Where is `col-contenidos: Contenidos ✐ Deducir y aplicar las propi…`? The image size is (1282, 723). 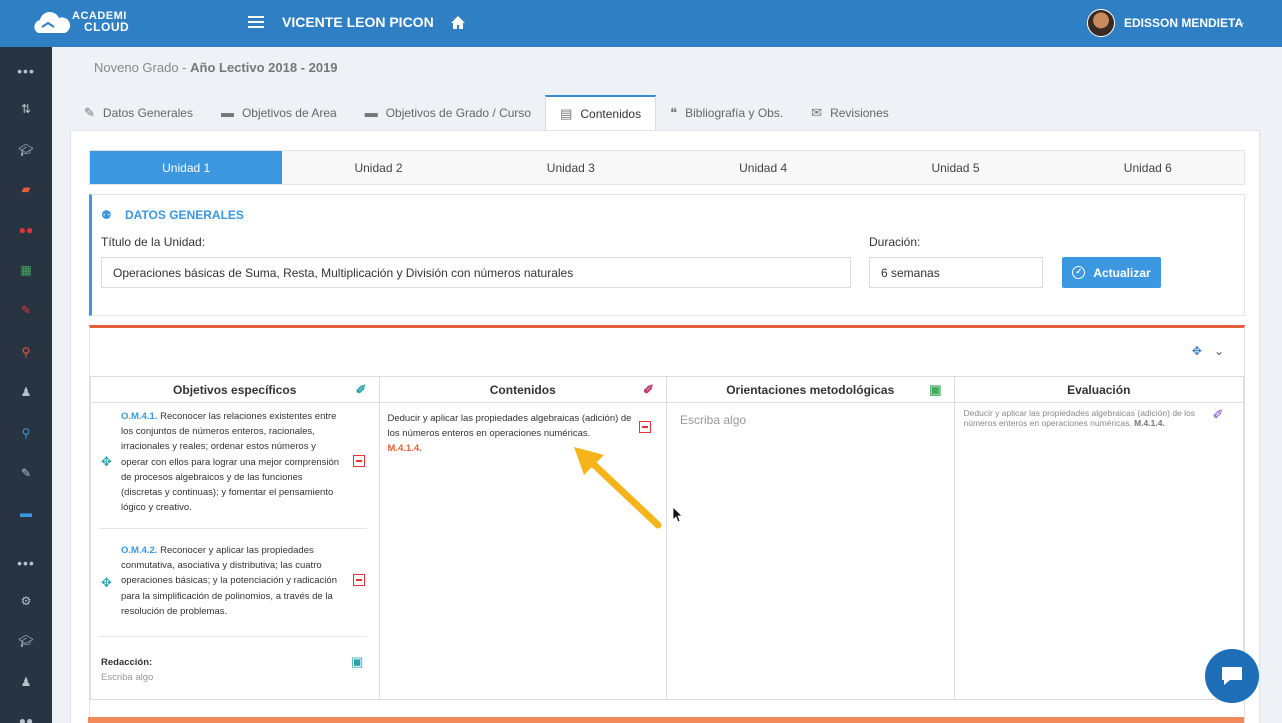 col-contenidos: Contenidos ✐ Deducir y aplicar las propi… is located at coordinates (523, 538).